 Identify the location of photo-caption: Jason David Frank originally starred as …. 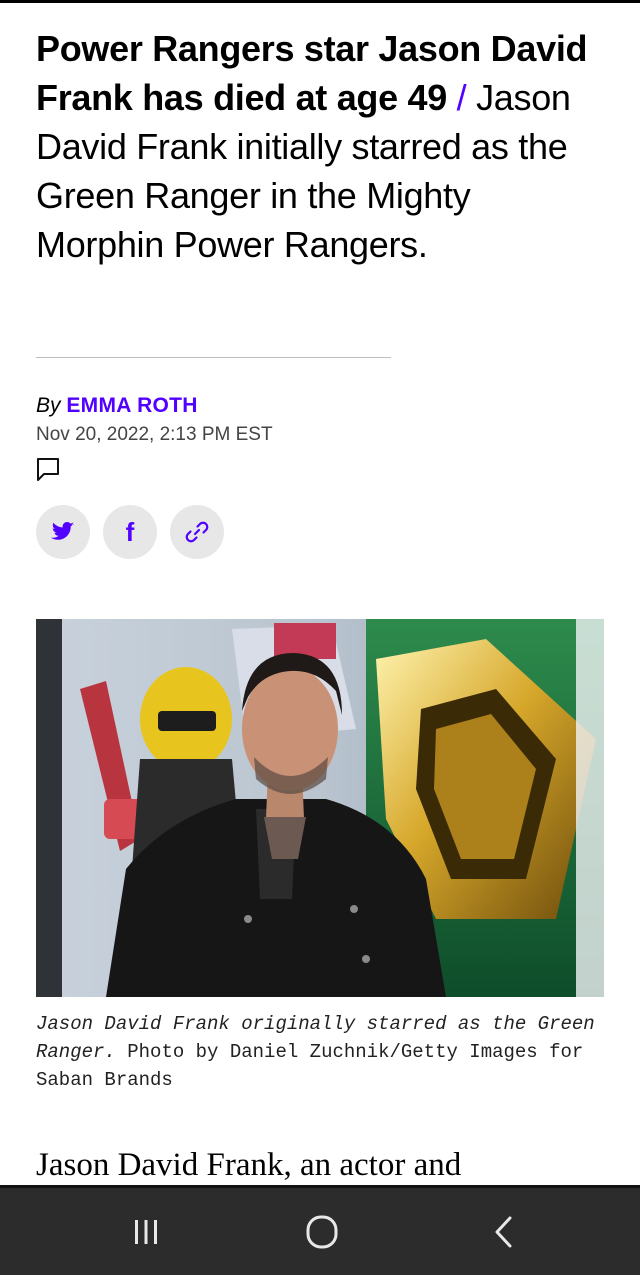
(316, 1052).